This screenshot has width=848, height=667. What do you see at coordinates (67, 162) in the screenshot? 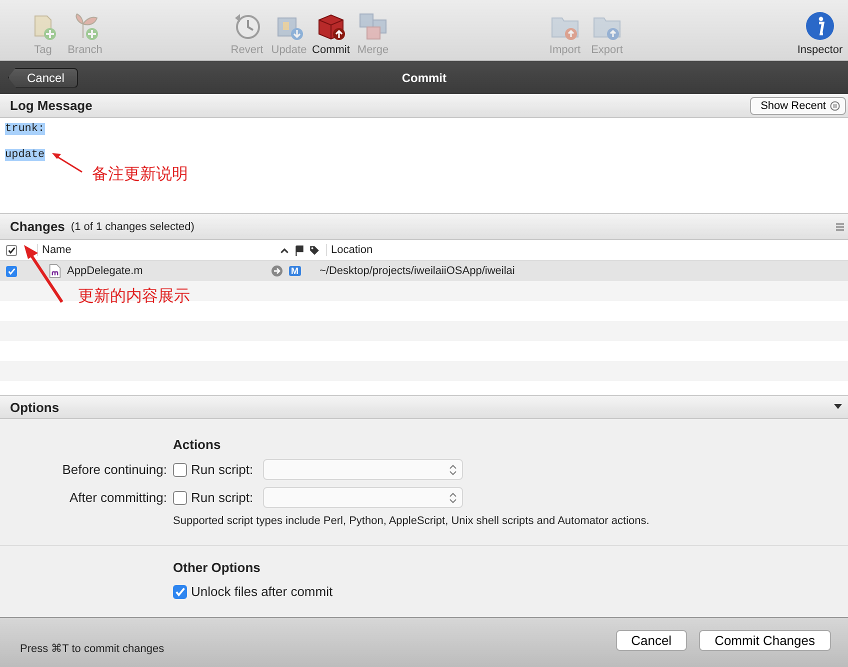
I see `annotation-arrow` at bounding box center [67, 162].